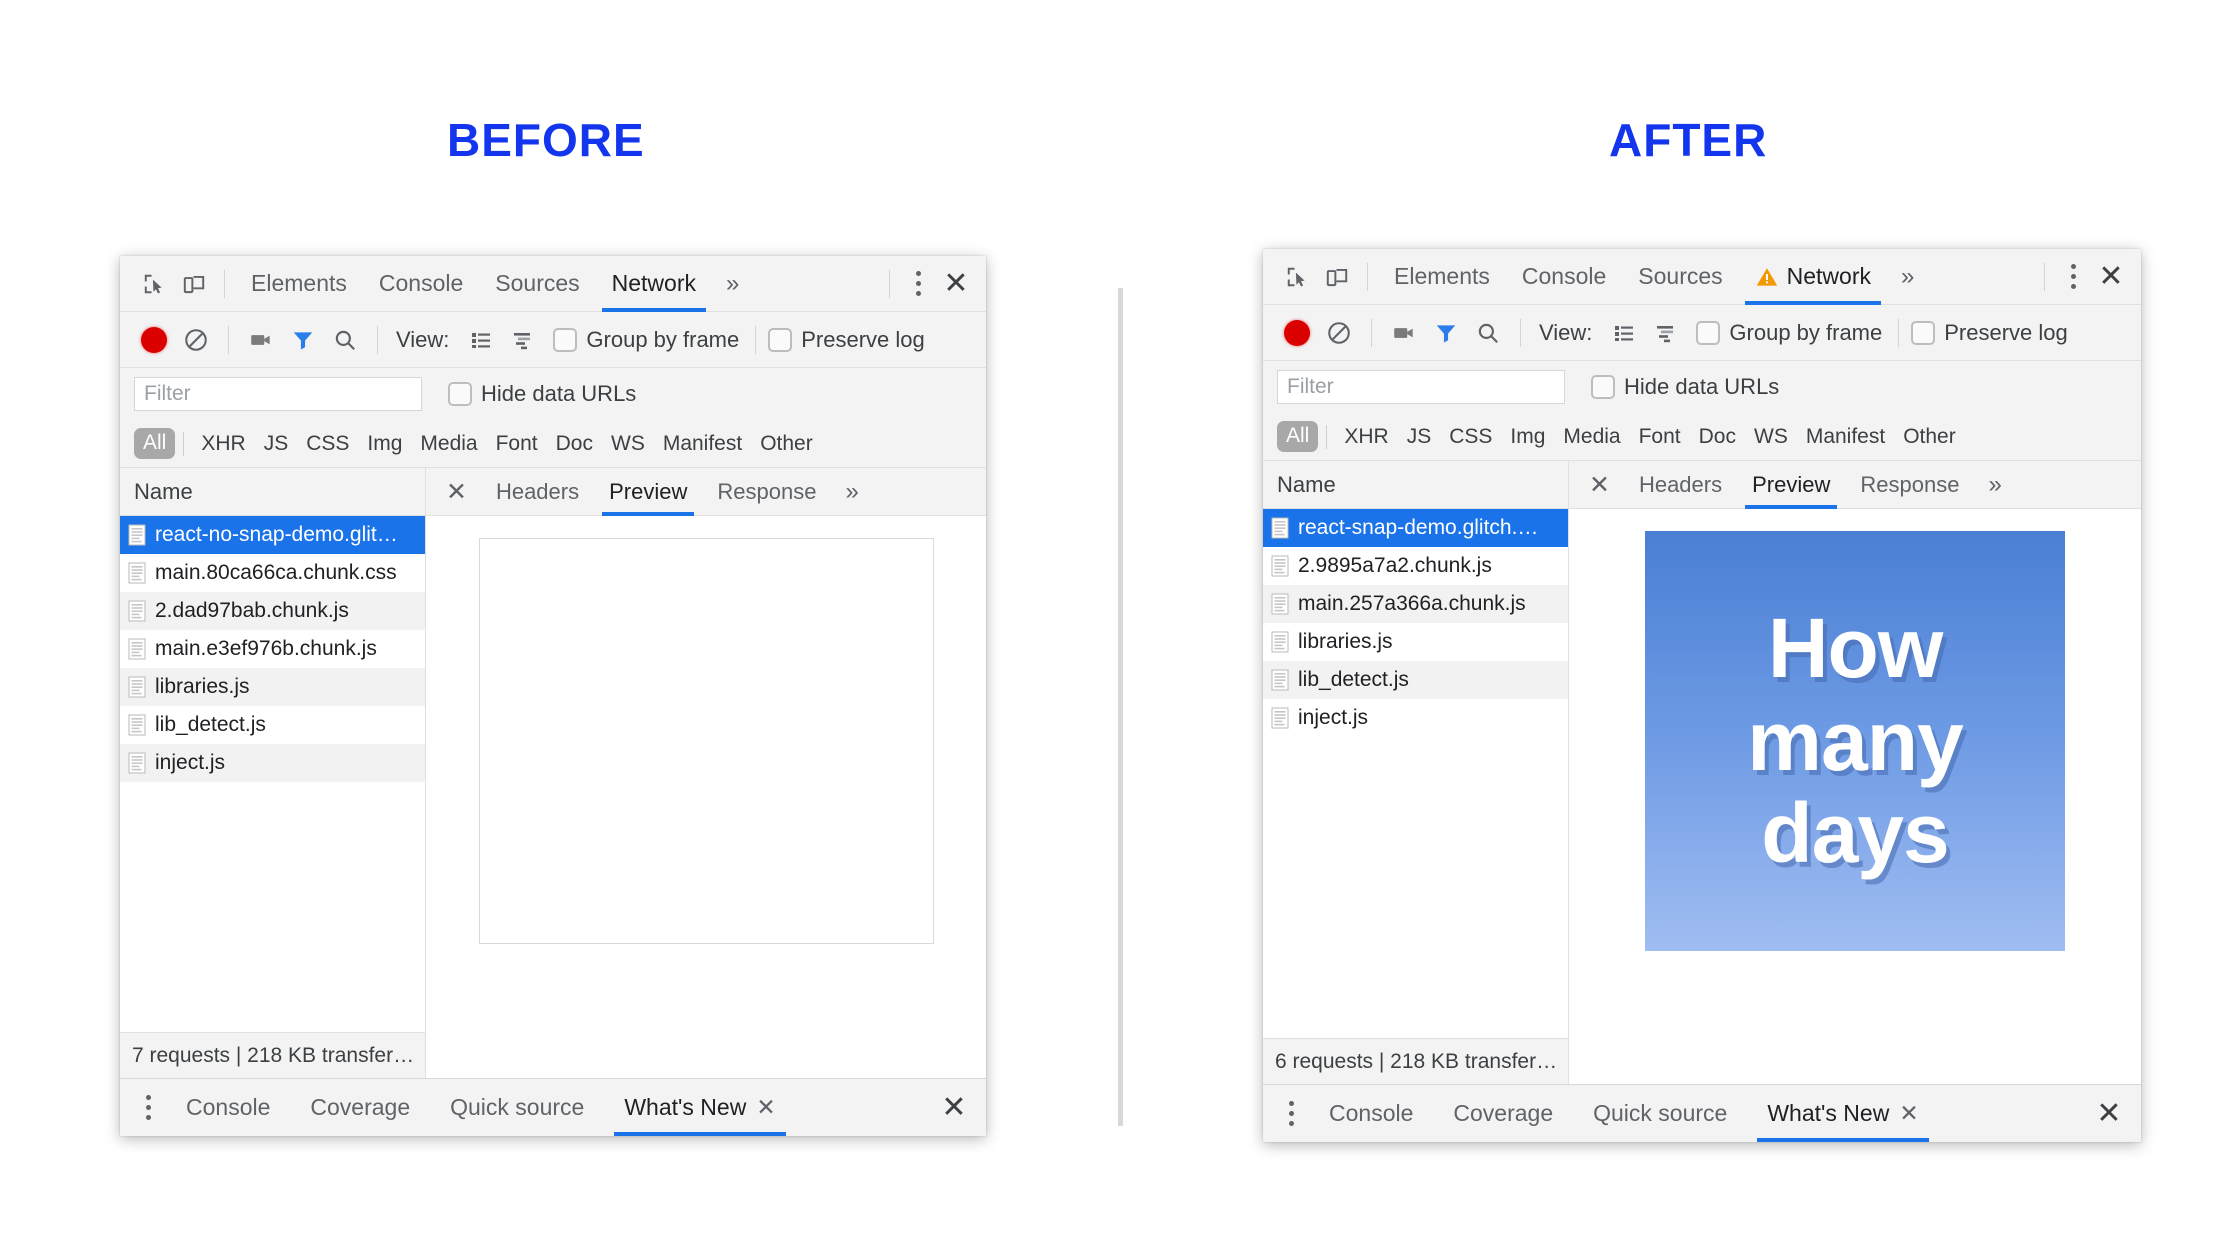 This screenshot has width=2238, height=1260. Describe the element at coordinates (272, 492) in the screenshot. I see `name-column-header: Name` at that location.